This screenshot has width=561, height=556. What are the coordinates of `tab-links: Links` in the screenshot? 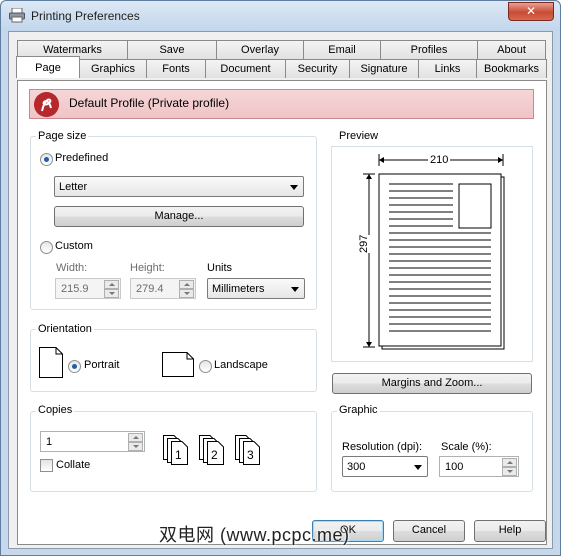 It's located at (447, 68).